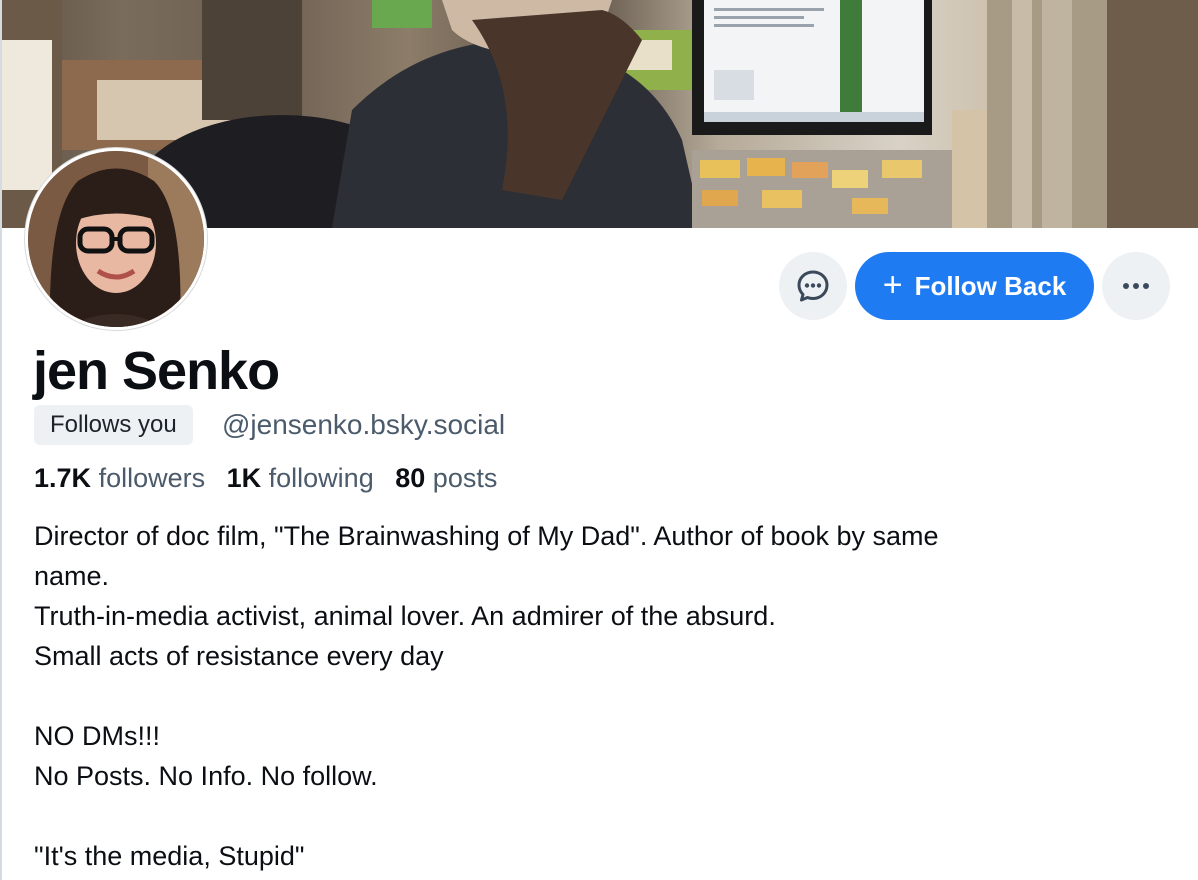  I want to click on follow-back-label: Follow Back, so click(990, 285).